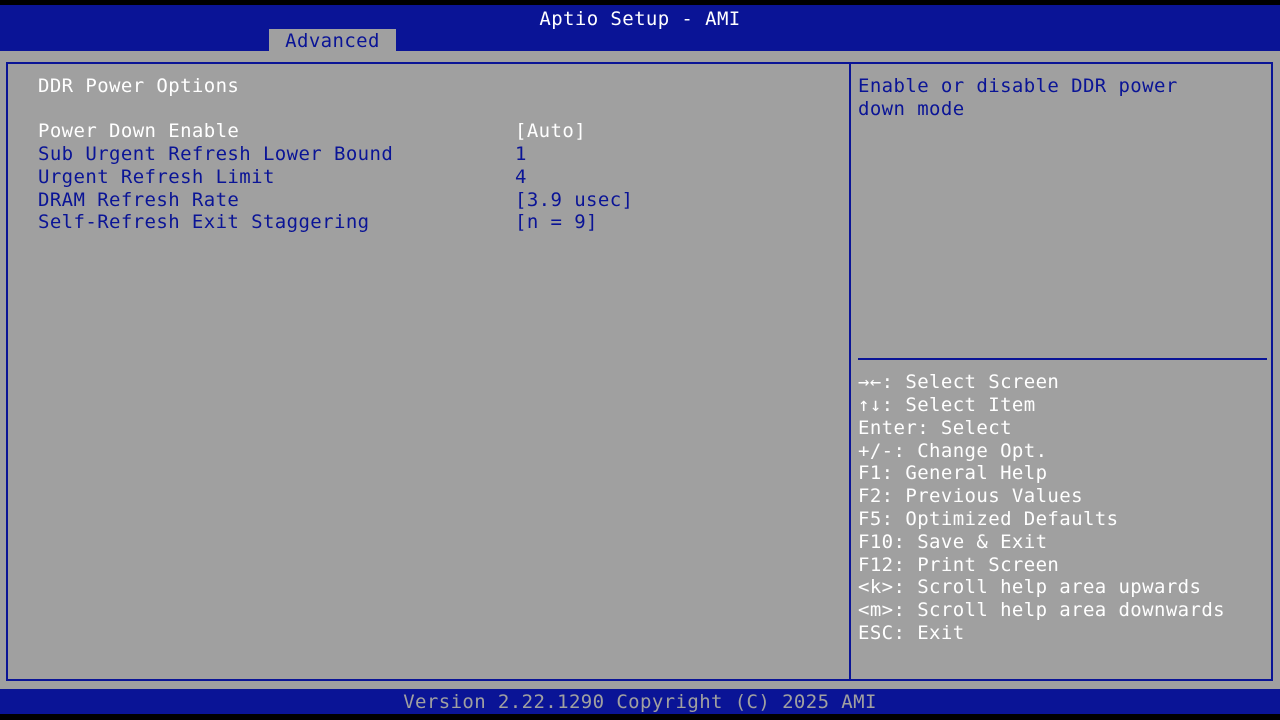  Describe the element at coordinates (550, 131) in the screenshot. I see `setting-value: [Auto]` at that location.